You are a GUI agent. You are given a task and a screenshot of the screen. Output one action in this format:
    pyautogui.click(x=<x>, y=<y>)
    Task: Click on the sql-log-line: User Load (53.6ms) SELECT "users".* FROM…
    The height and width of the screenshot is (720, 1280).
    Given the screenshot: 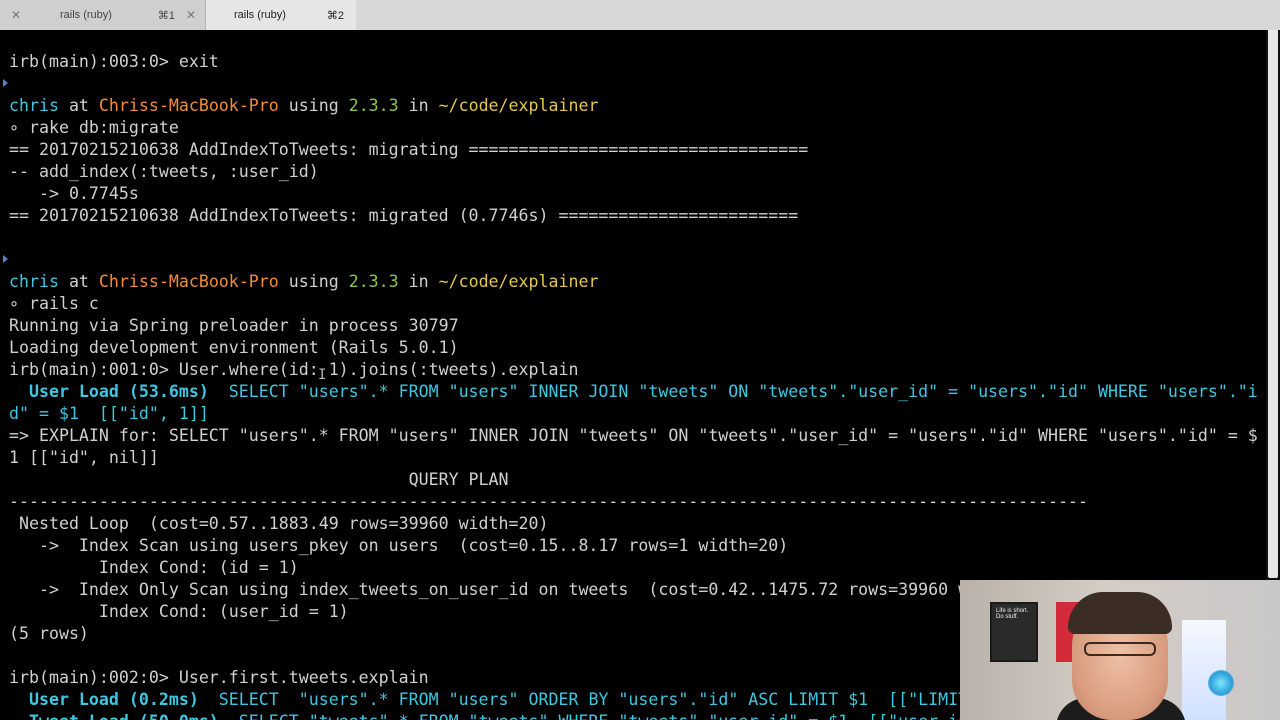 What is the action you would take?
    pyautogui.click(x=633, y=392)
    